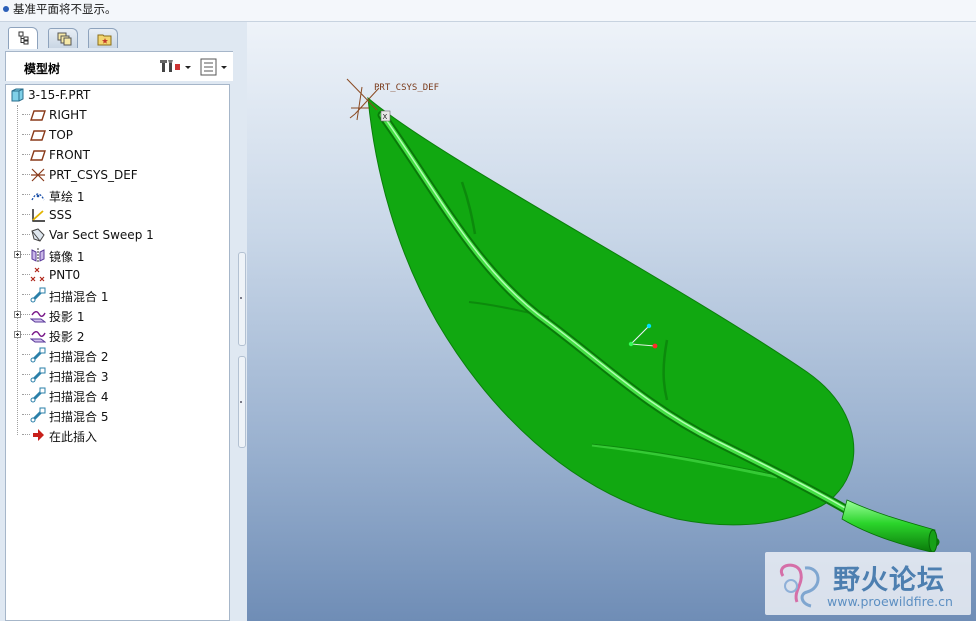 The image size is (976, 621). What do you see at coordinates (67, 257) in the screenshot?
I see `tree-item-label: 镜像 1` at bounding box center [67, 257].